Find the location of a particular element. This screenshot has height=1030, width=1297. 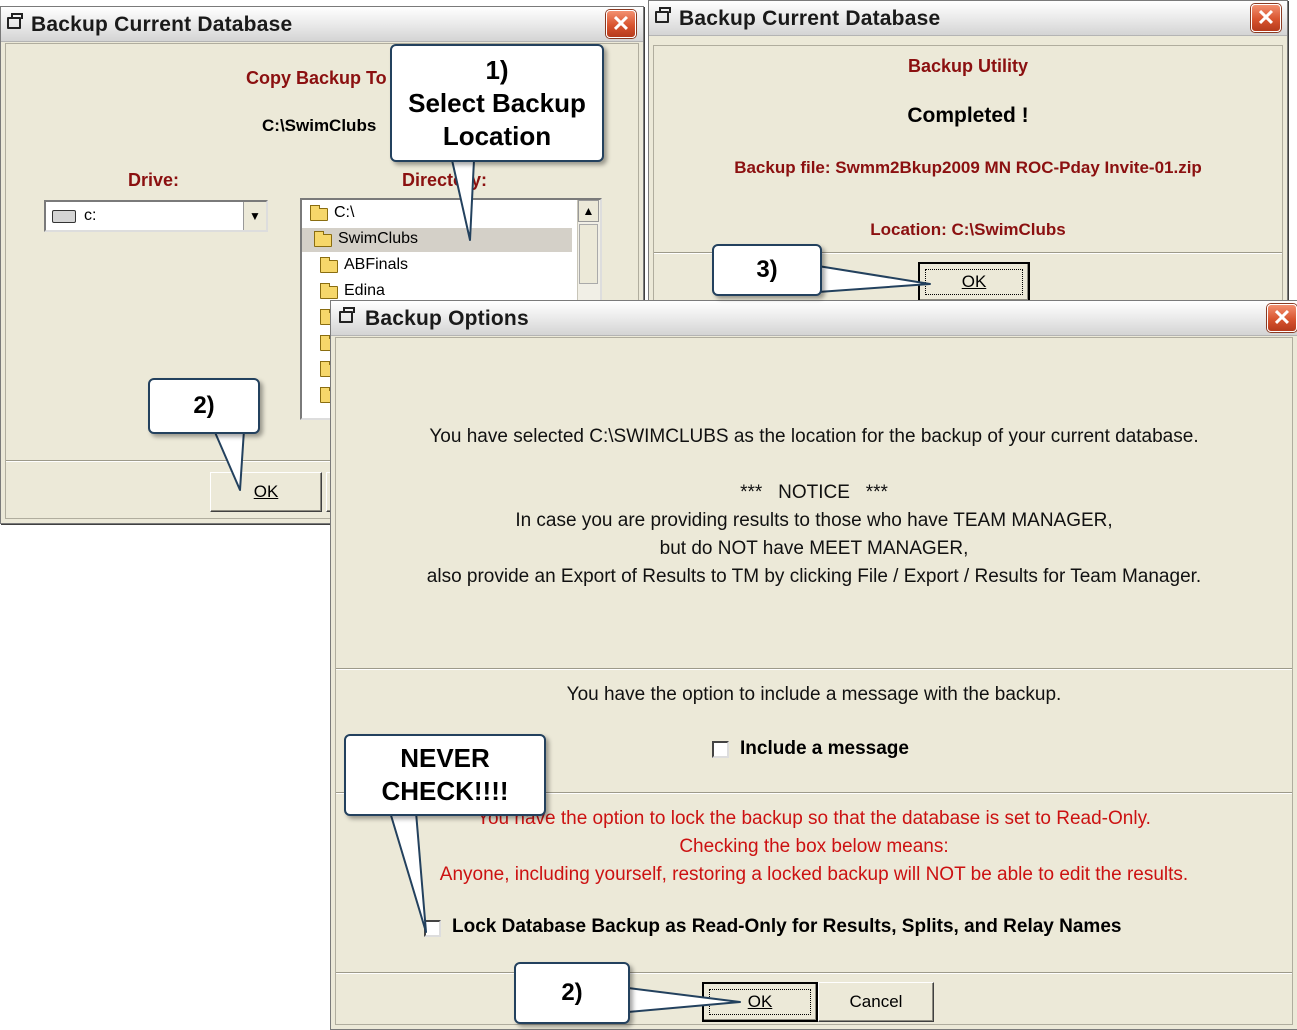

list-item-selected: SwimClubs is located at coordinates (437, 240).